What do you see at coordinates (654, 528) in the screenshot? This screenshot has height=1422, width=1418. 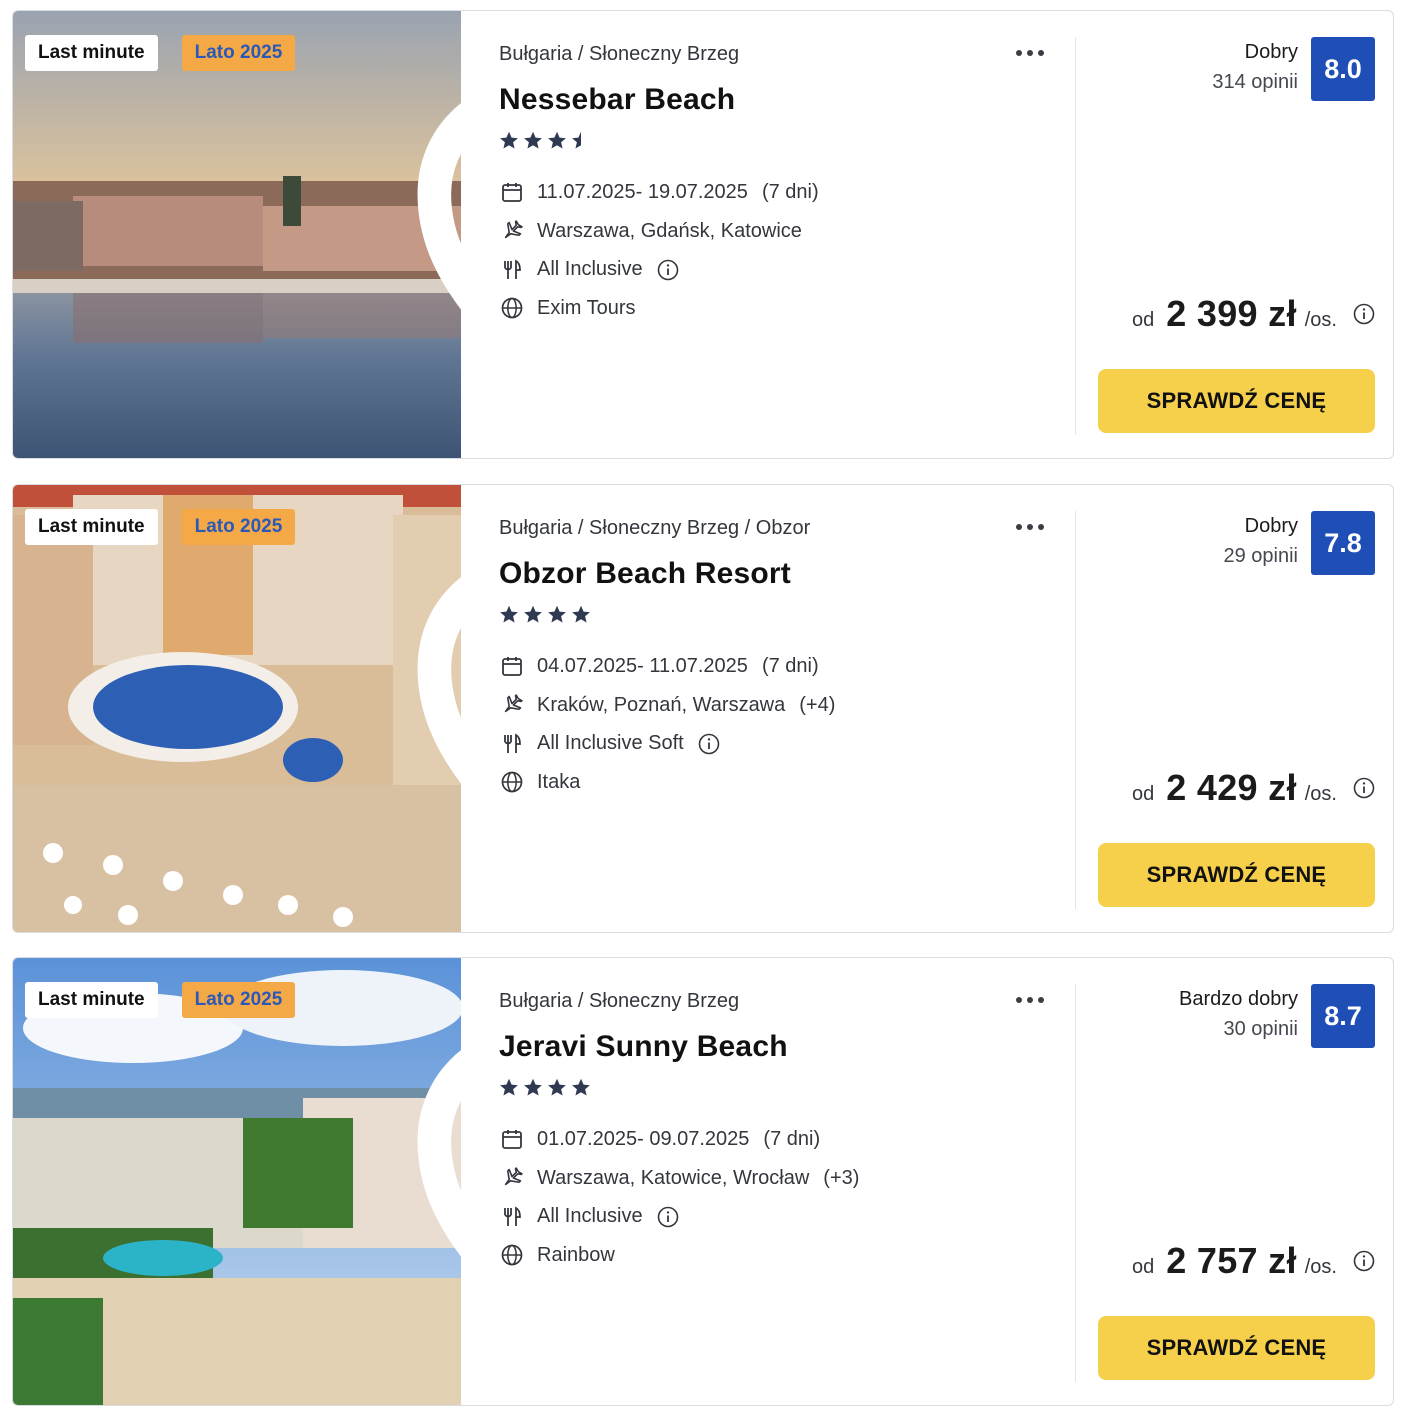 I see `breadcrumb: Bułgaria / Słoneczny Brzeg / Obzor` at bounding box center [654, 528].